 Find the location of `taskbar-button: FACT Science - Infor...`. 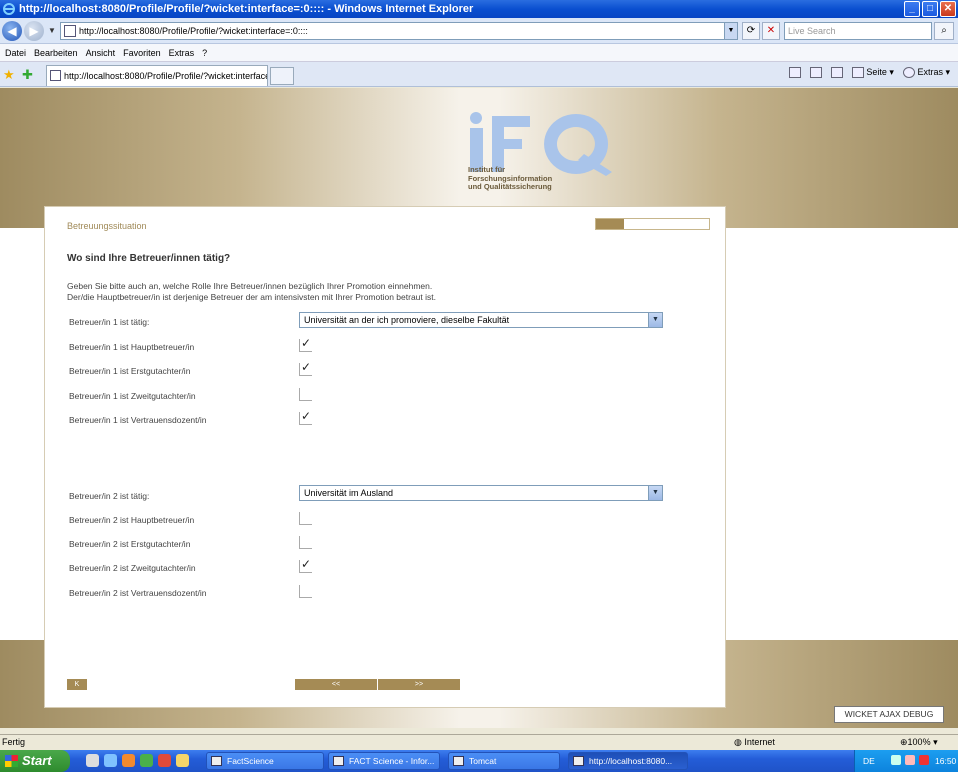

taskbar-button: FACT Science - Infor... is located at coordinates (384, 761).